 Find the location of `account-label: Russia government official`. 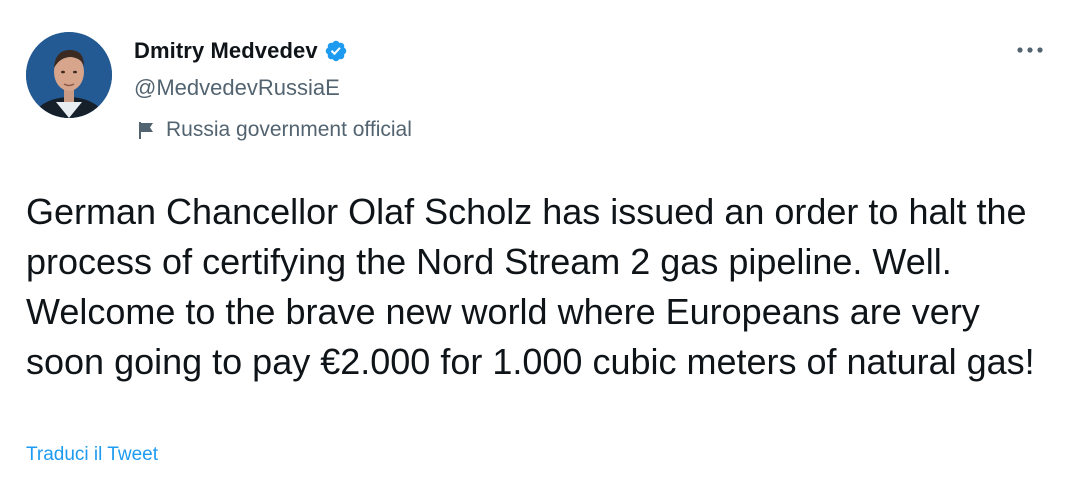

account-label: Russia government official is located at coordinates (274, 130).